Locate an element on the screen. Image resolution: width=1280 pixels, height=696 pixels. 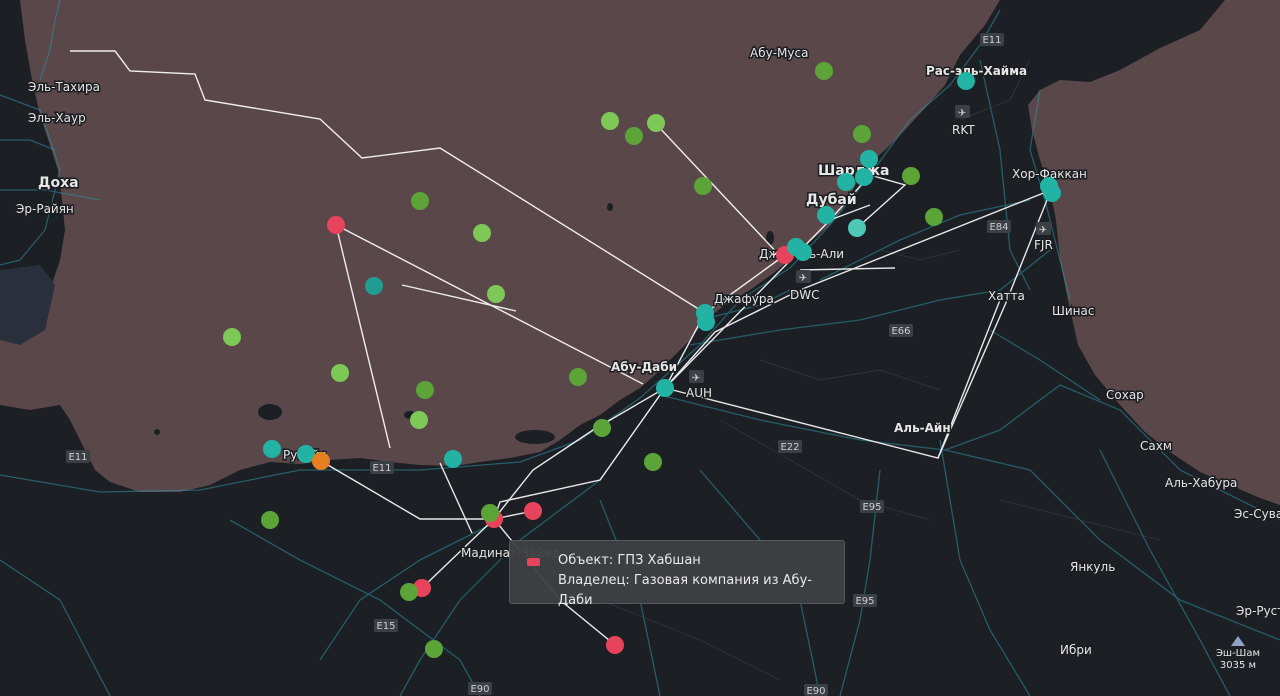
label-sohar: Сохар is located at coordinates (1125, 395).